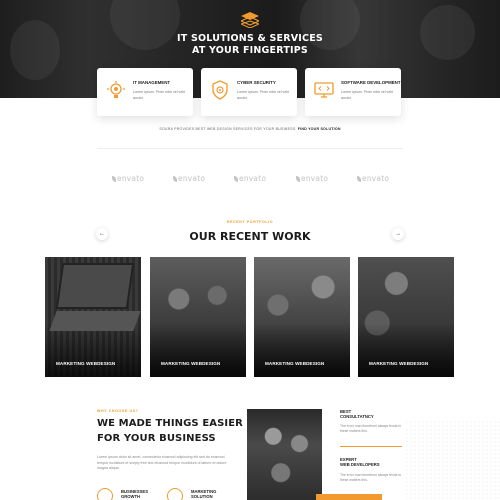  What do you see at coordinates (170, 423) in the screenshot?
I see `why-title-line1: WE MADE THINGS EASIER` at bounding box center [170, 423].